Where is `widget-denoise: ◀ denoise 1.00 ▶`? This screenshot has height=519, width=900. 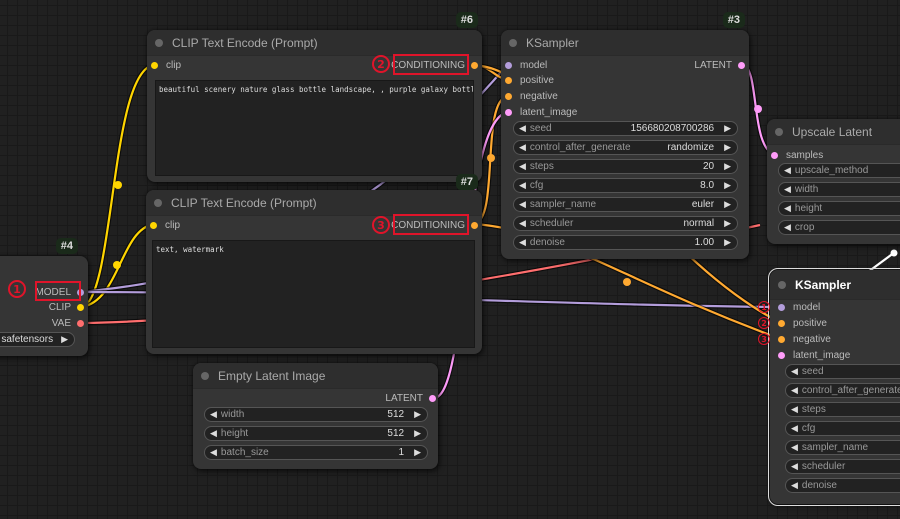
widget-denoise: ◀ denoise 1.00 ▶ is located at coordinates (625, 242).